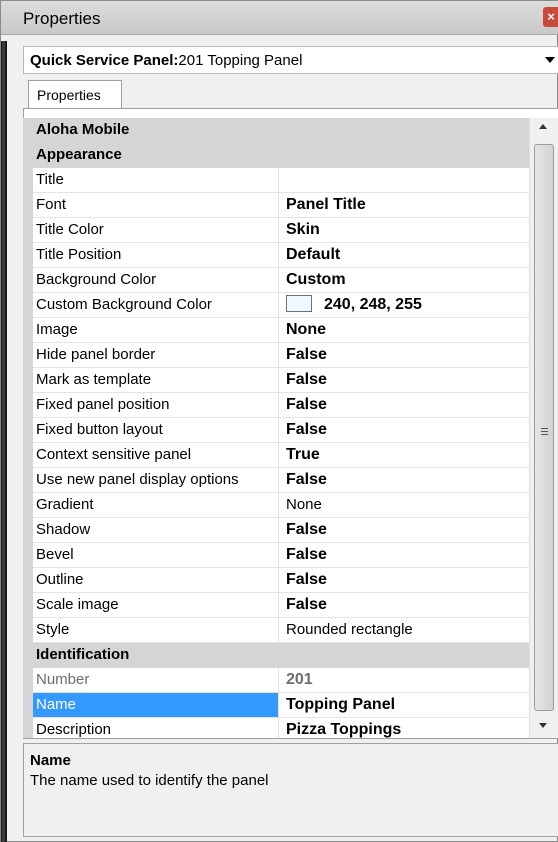 The width and height of the screenshot is (558, 842). I want to click on tab-properties-label: Properties, so click(69, 95).